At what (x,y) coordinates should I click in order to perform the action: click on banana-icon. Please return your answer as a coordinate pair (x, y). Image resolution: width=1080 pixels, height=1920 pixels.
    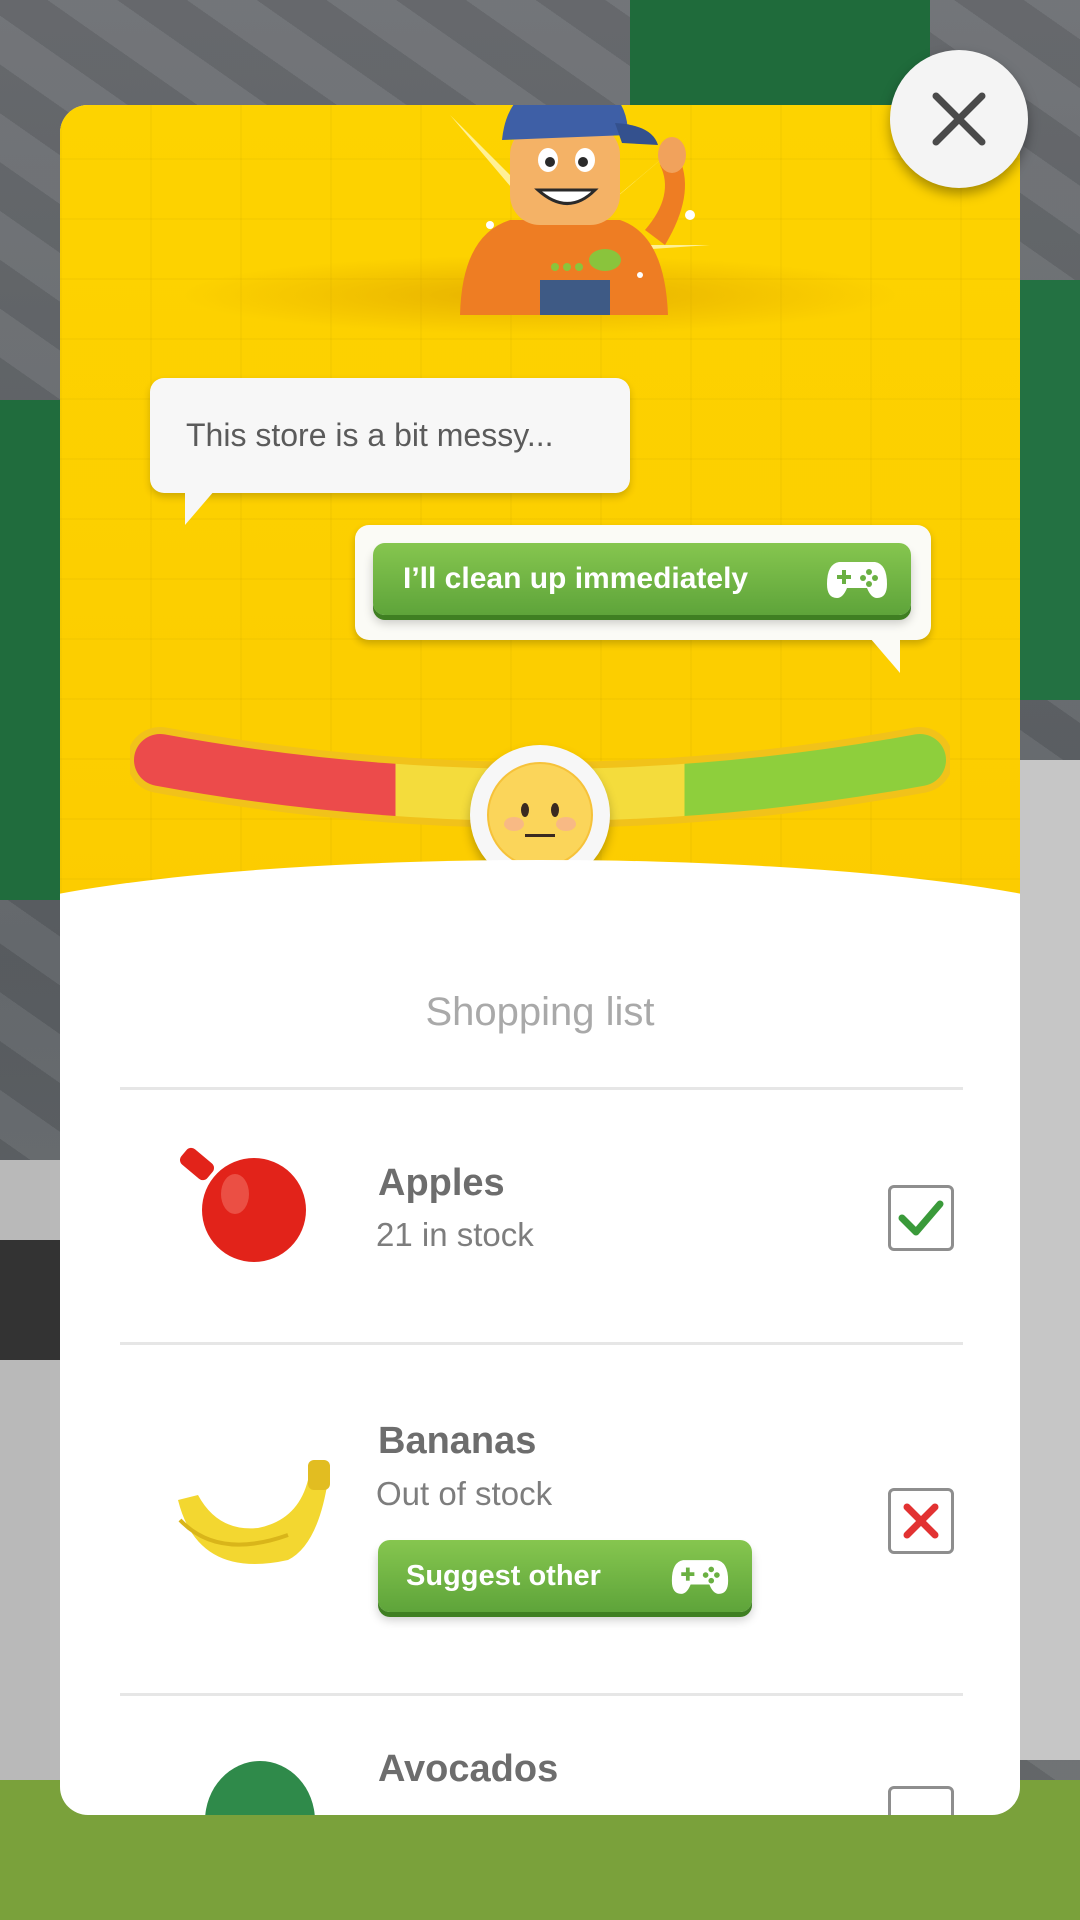
    Looking at the image, I should click on (254, 1512).